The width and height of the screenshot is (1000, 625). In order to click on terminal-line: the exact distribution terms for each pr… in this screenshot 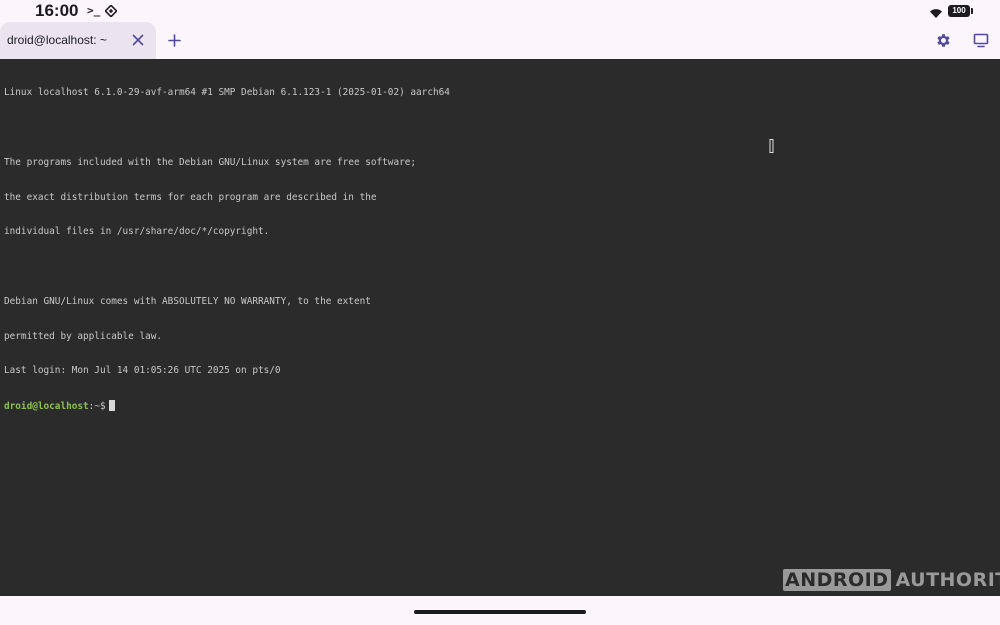, I will do `click(190, 197)`.